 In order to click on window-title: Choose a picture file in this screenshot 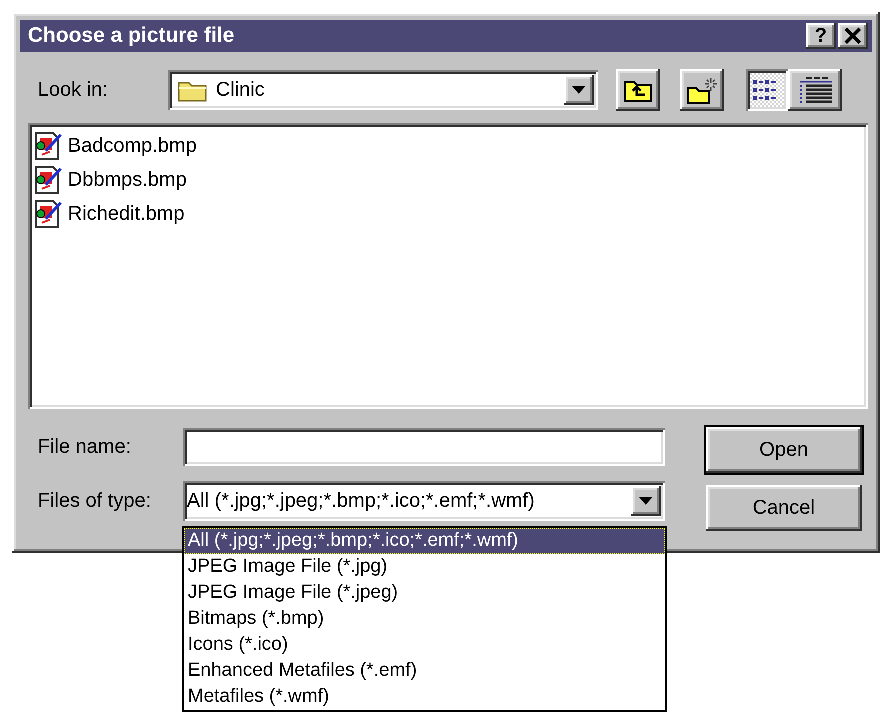, I will do `click(132, 36)`.